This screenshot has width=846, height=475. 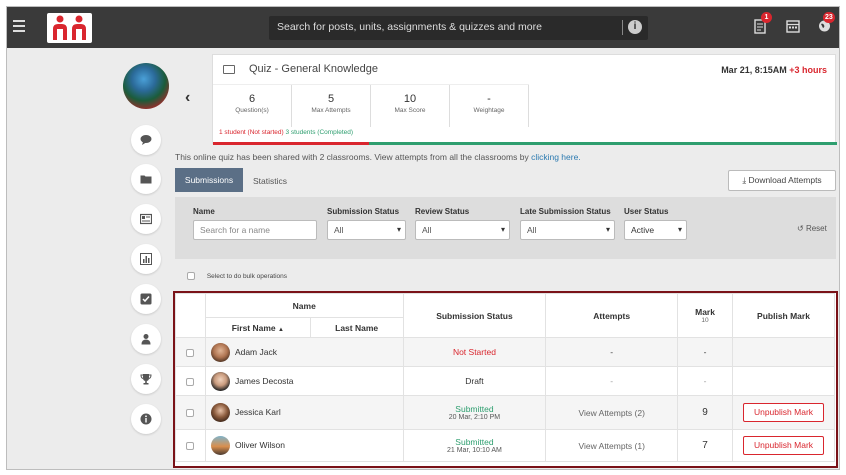 I want to click on review-status-select: All, so click(x=462, y=230).